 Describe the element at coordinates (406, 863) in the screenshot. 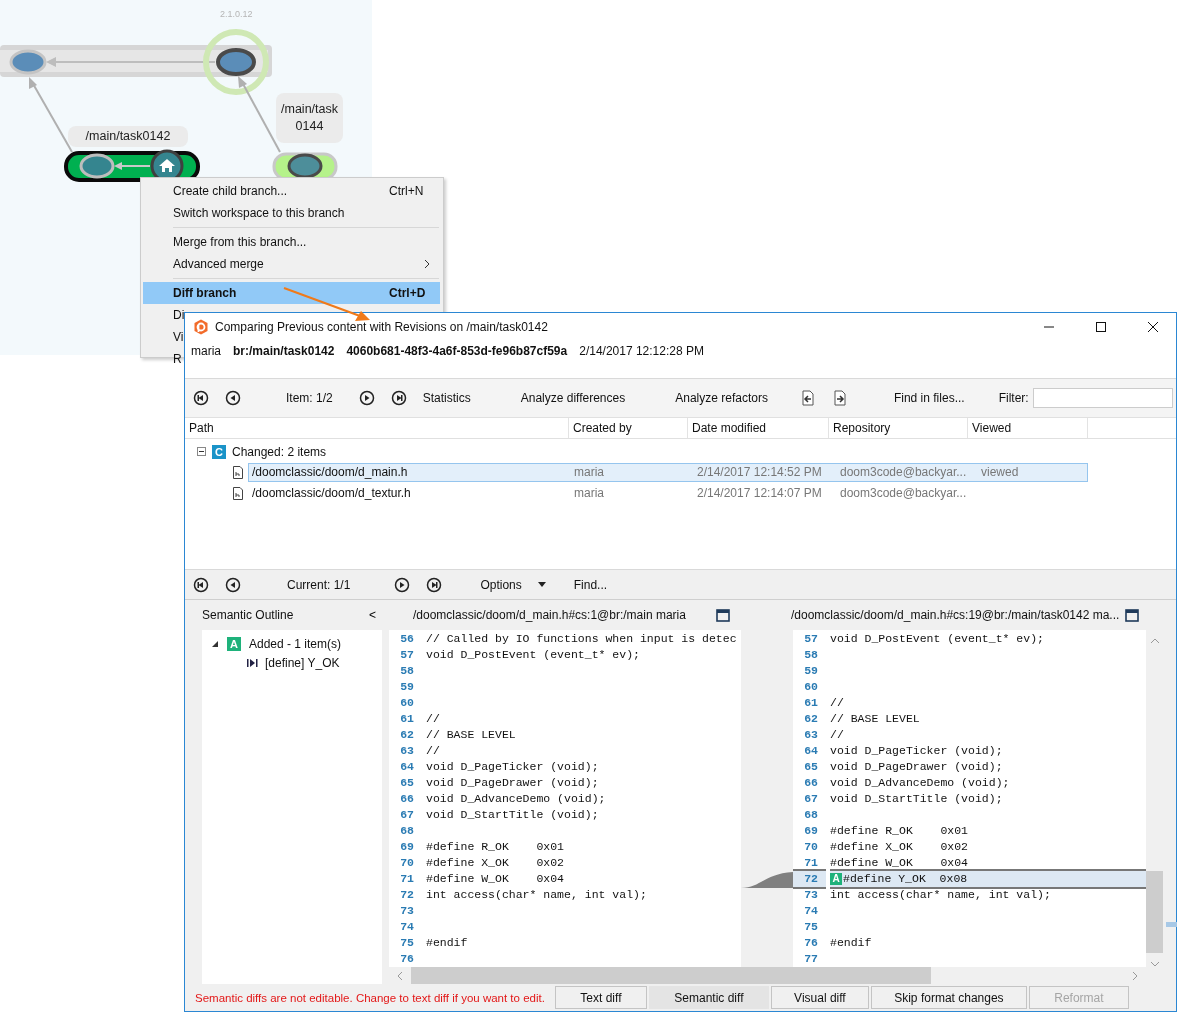

I see `line-number: 70` at that location.